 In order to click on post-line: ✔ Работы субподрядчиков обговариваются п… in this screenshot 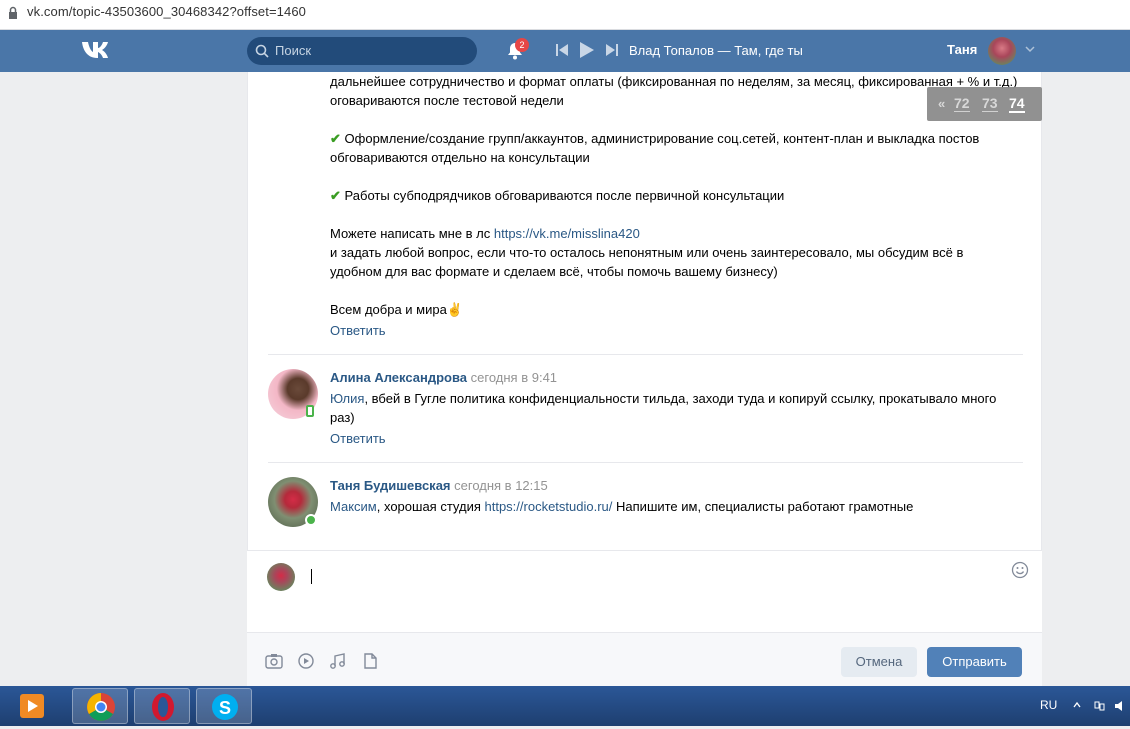, I will do `click(557, 195)`.